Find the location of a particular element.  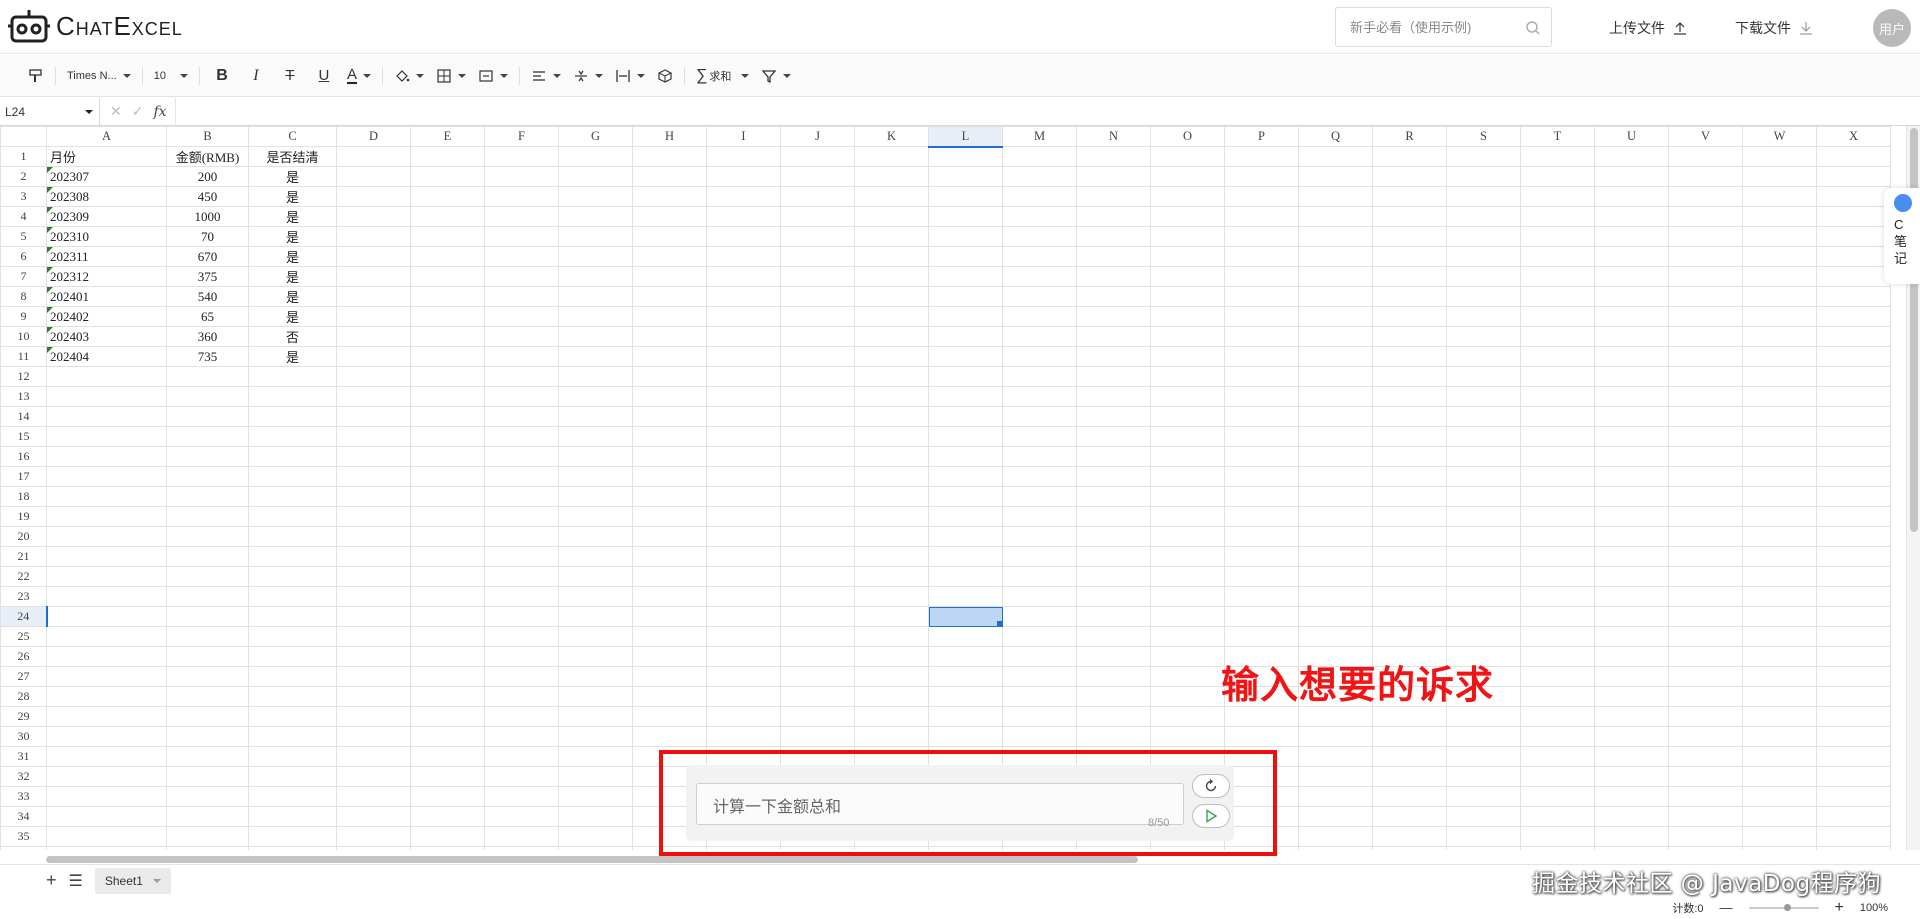

grid-cell: 是 is located at coordinates (292, 276).